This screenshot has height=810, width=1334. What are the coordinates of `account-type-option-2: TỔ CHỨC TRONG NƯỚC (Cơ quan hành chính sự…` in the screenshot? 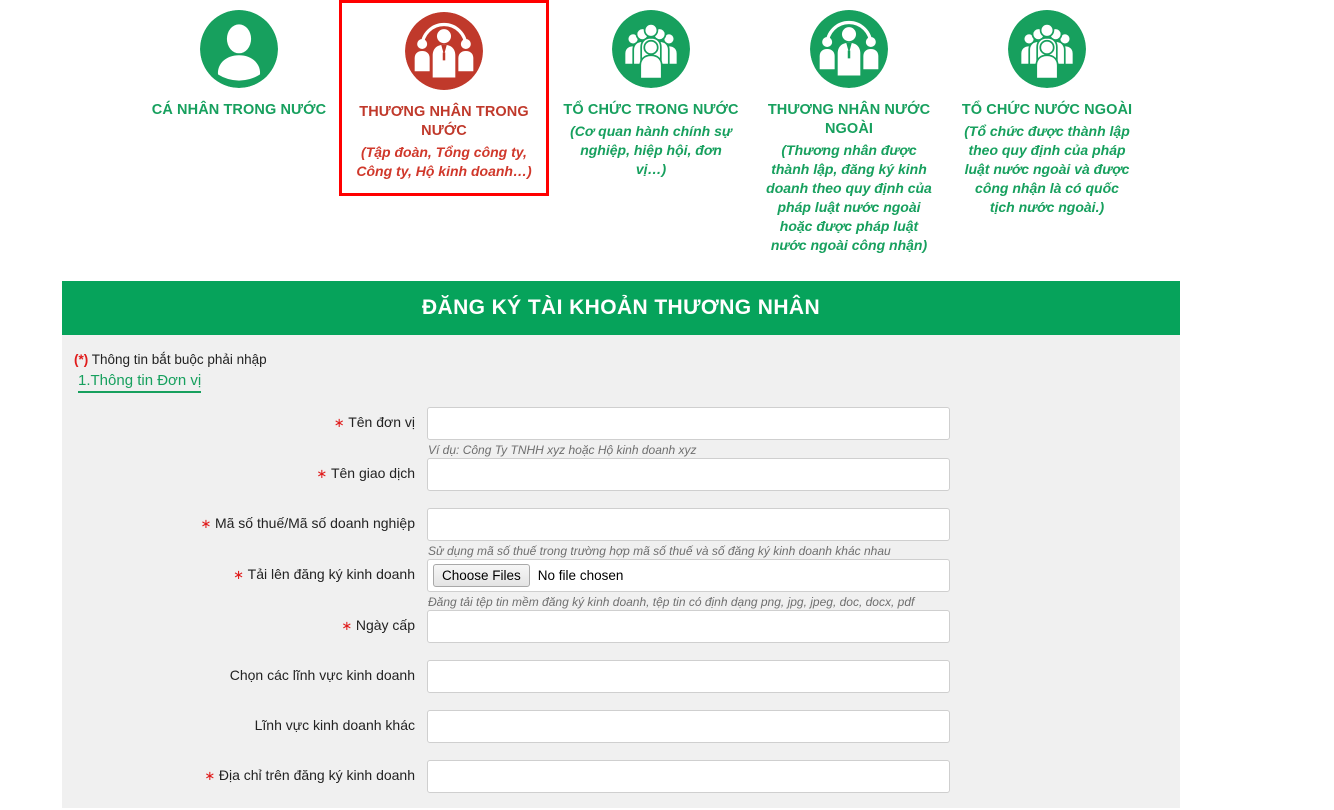 It's located at (651, 89).